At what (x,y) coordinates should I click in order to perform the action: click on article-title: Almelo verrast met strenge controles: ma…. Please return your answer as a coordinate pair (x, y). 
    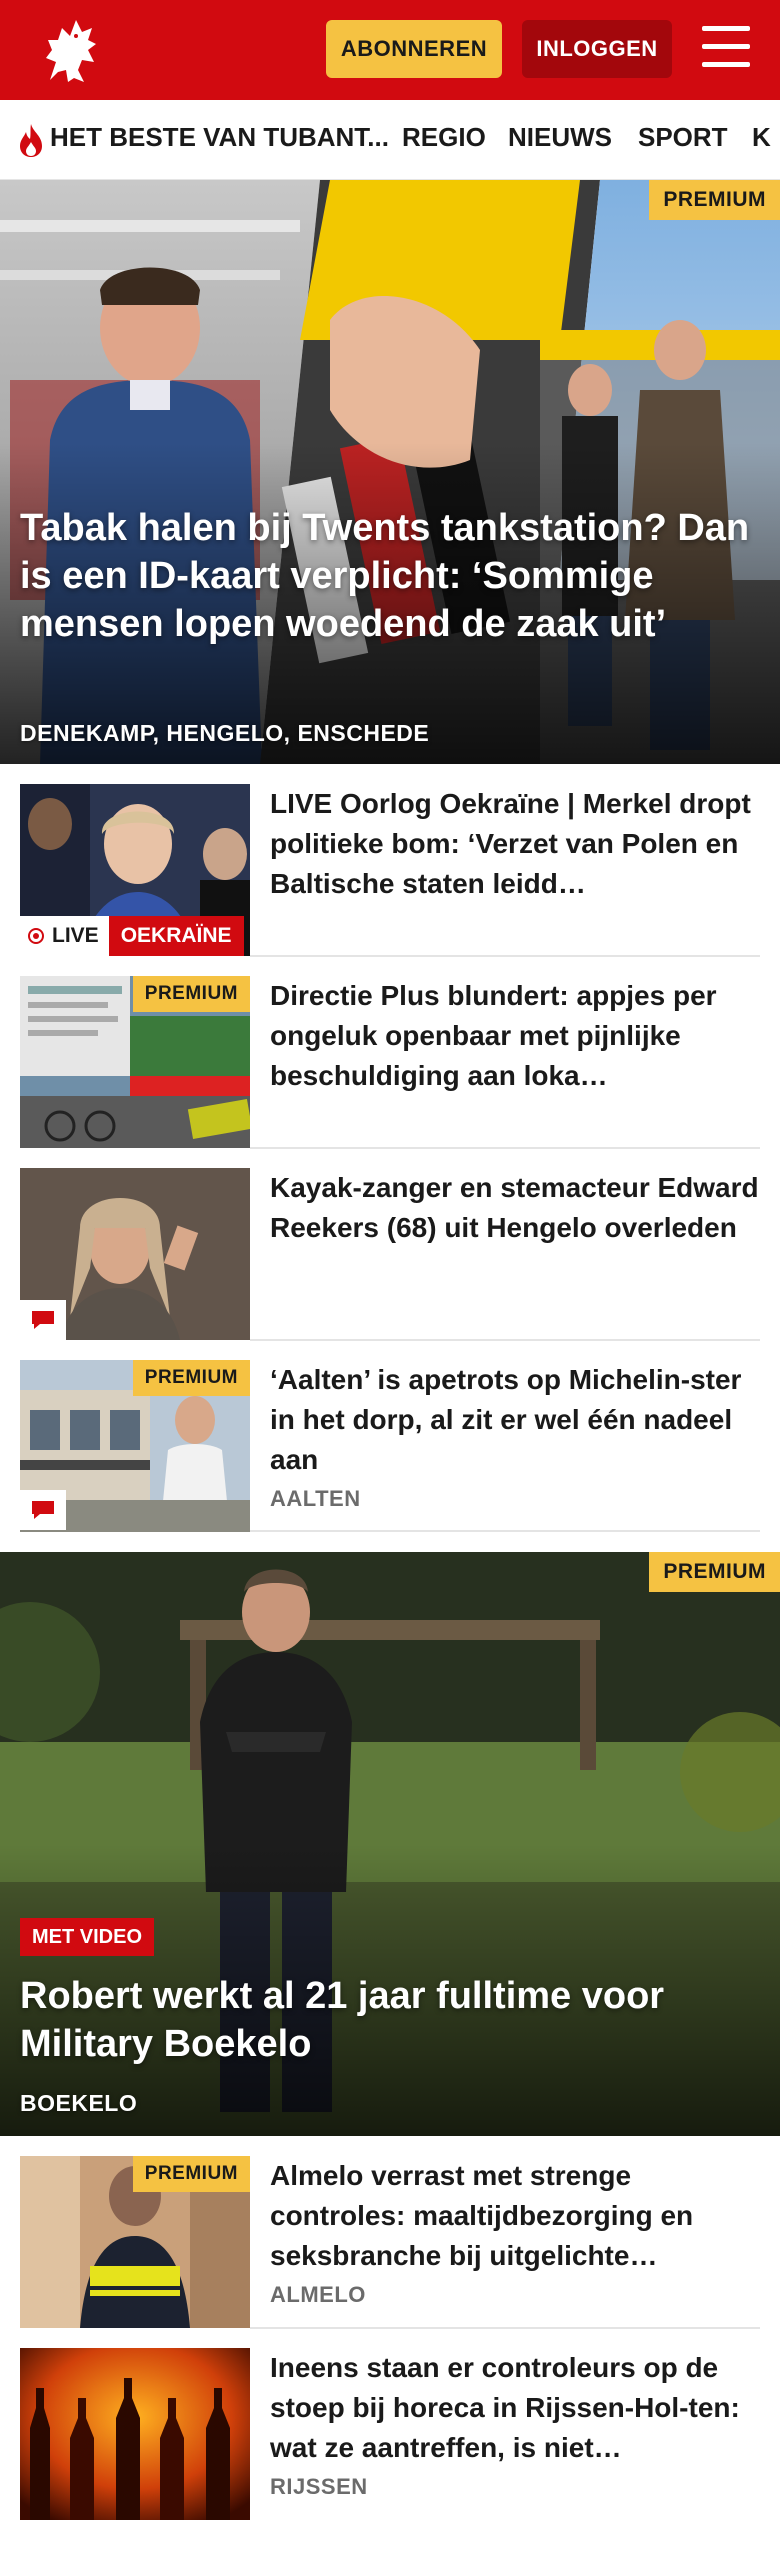
    Looking at the image, I should click on (515, 2216).